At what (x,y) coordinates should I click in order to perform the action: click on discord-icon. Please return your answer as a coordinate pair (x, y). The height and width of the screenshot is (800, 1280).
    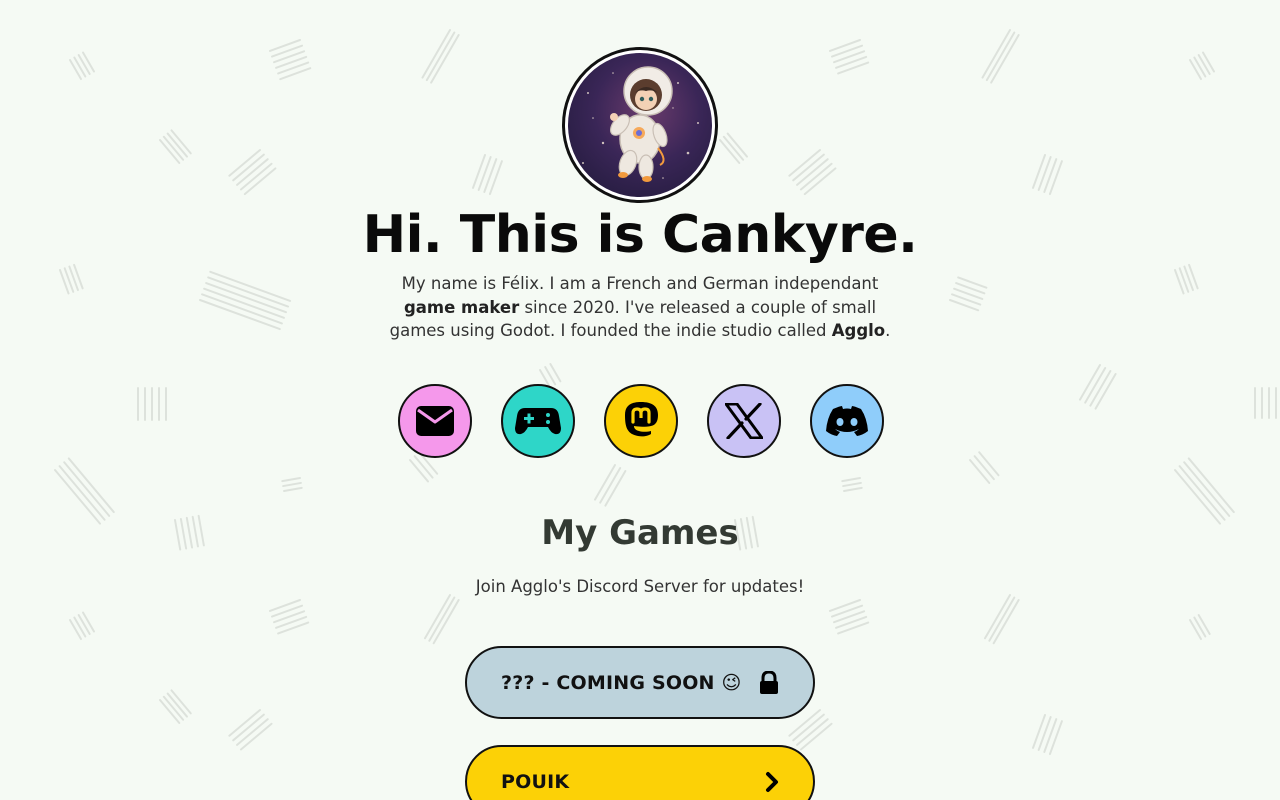
    Looking at the image, I should click on (847, 421).